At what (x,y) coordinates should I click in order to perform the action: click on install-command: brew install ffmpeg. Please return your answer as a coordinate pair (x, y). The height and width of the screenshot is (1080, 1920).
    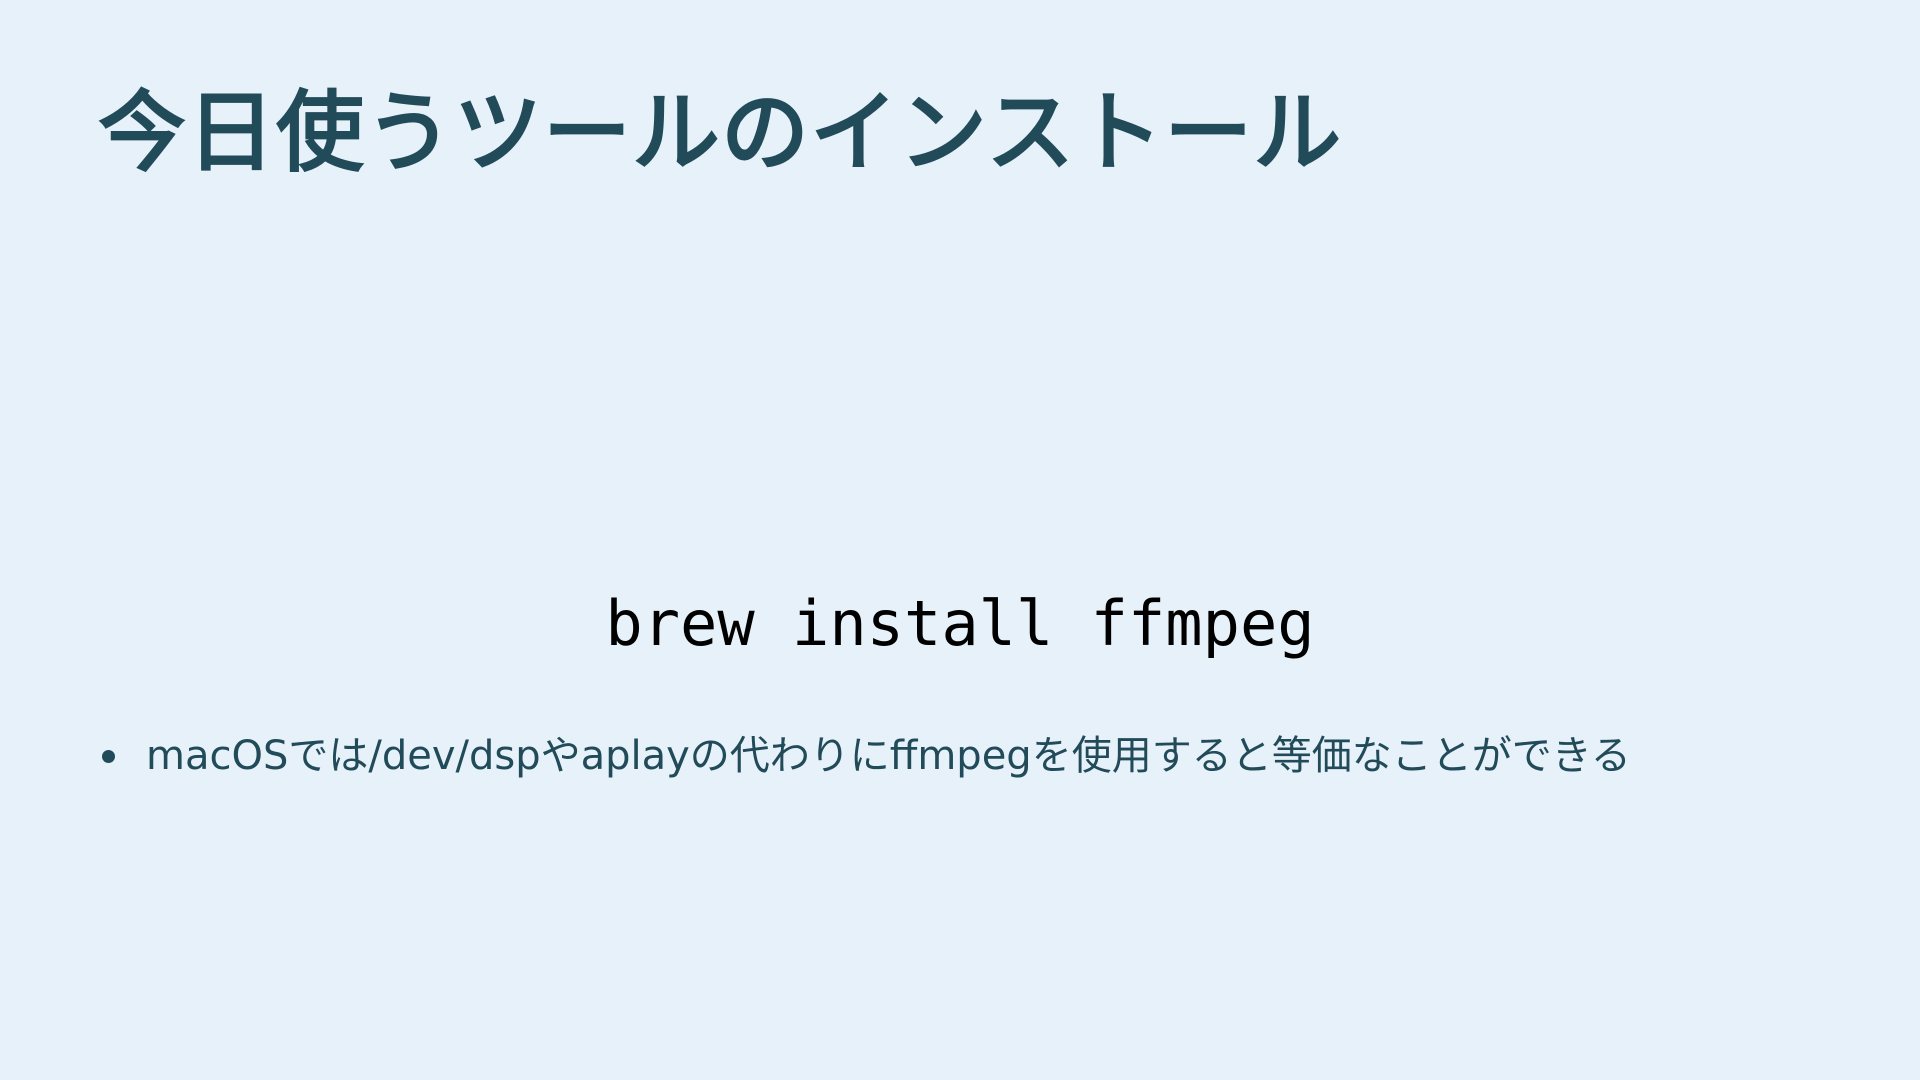
    Looking at the image, I should click on (960, 623).